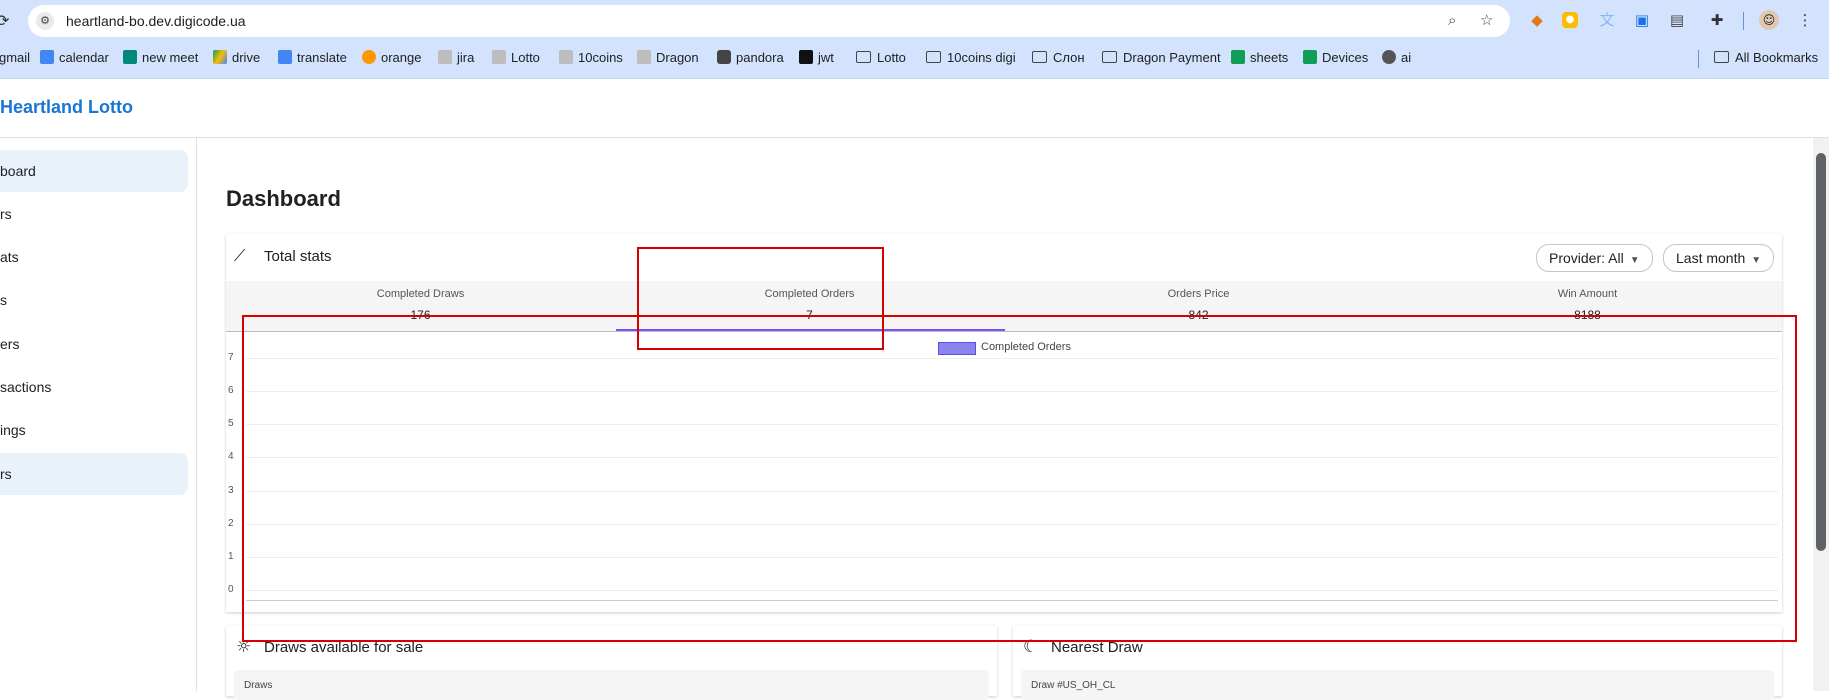  I want to click on extension-icon: ▤, so click(1677, 20).